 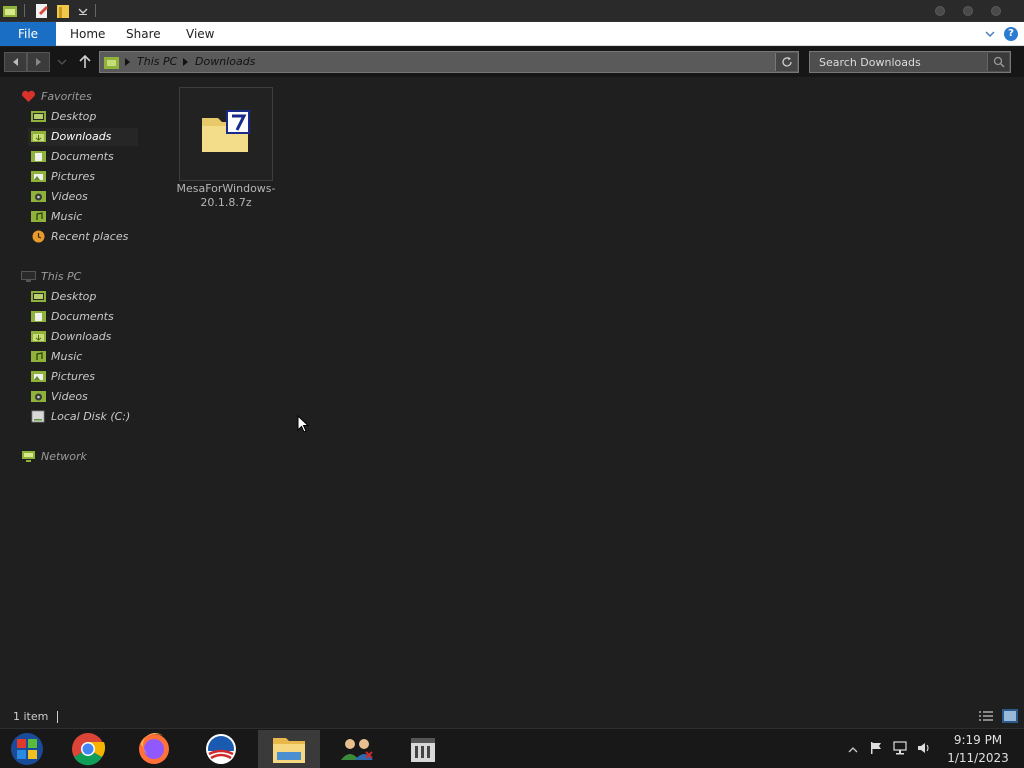 What do you see at coordinates (900, 748) in the screenshot?
I see `network-tray-icon` at bounding box center [900, 748].